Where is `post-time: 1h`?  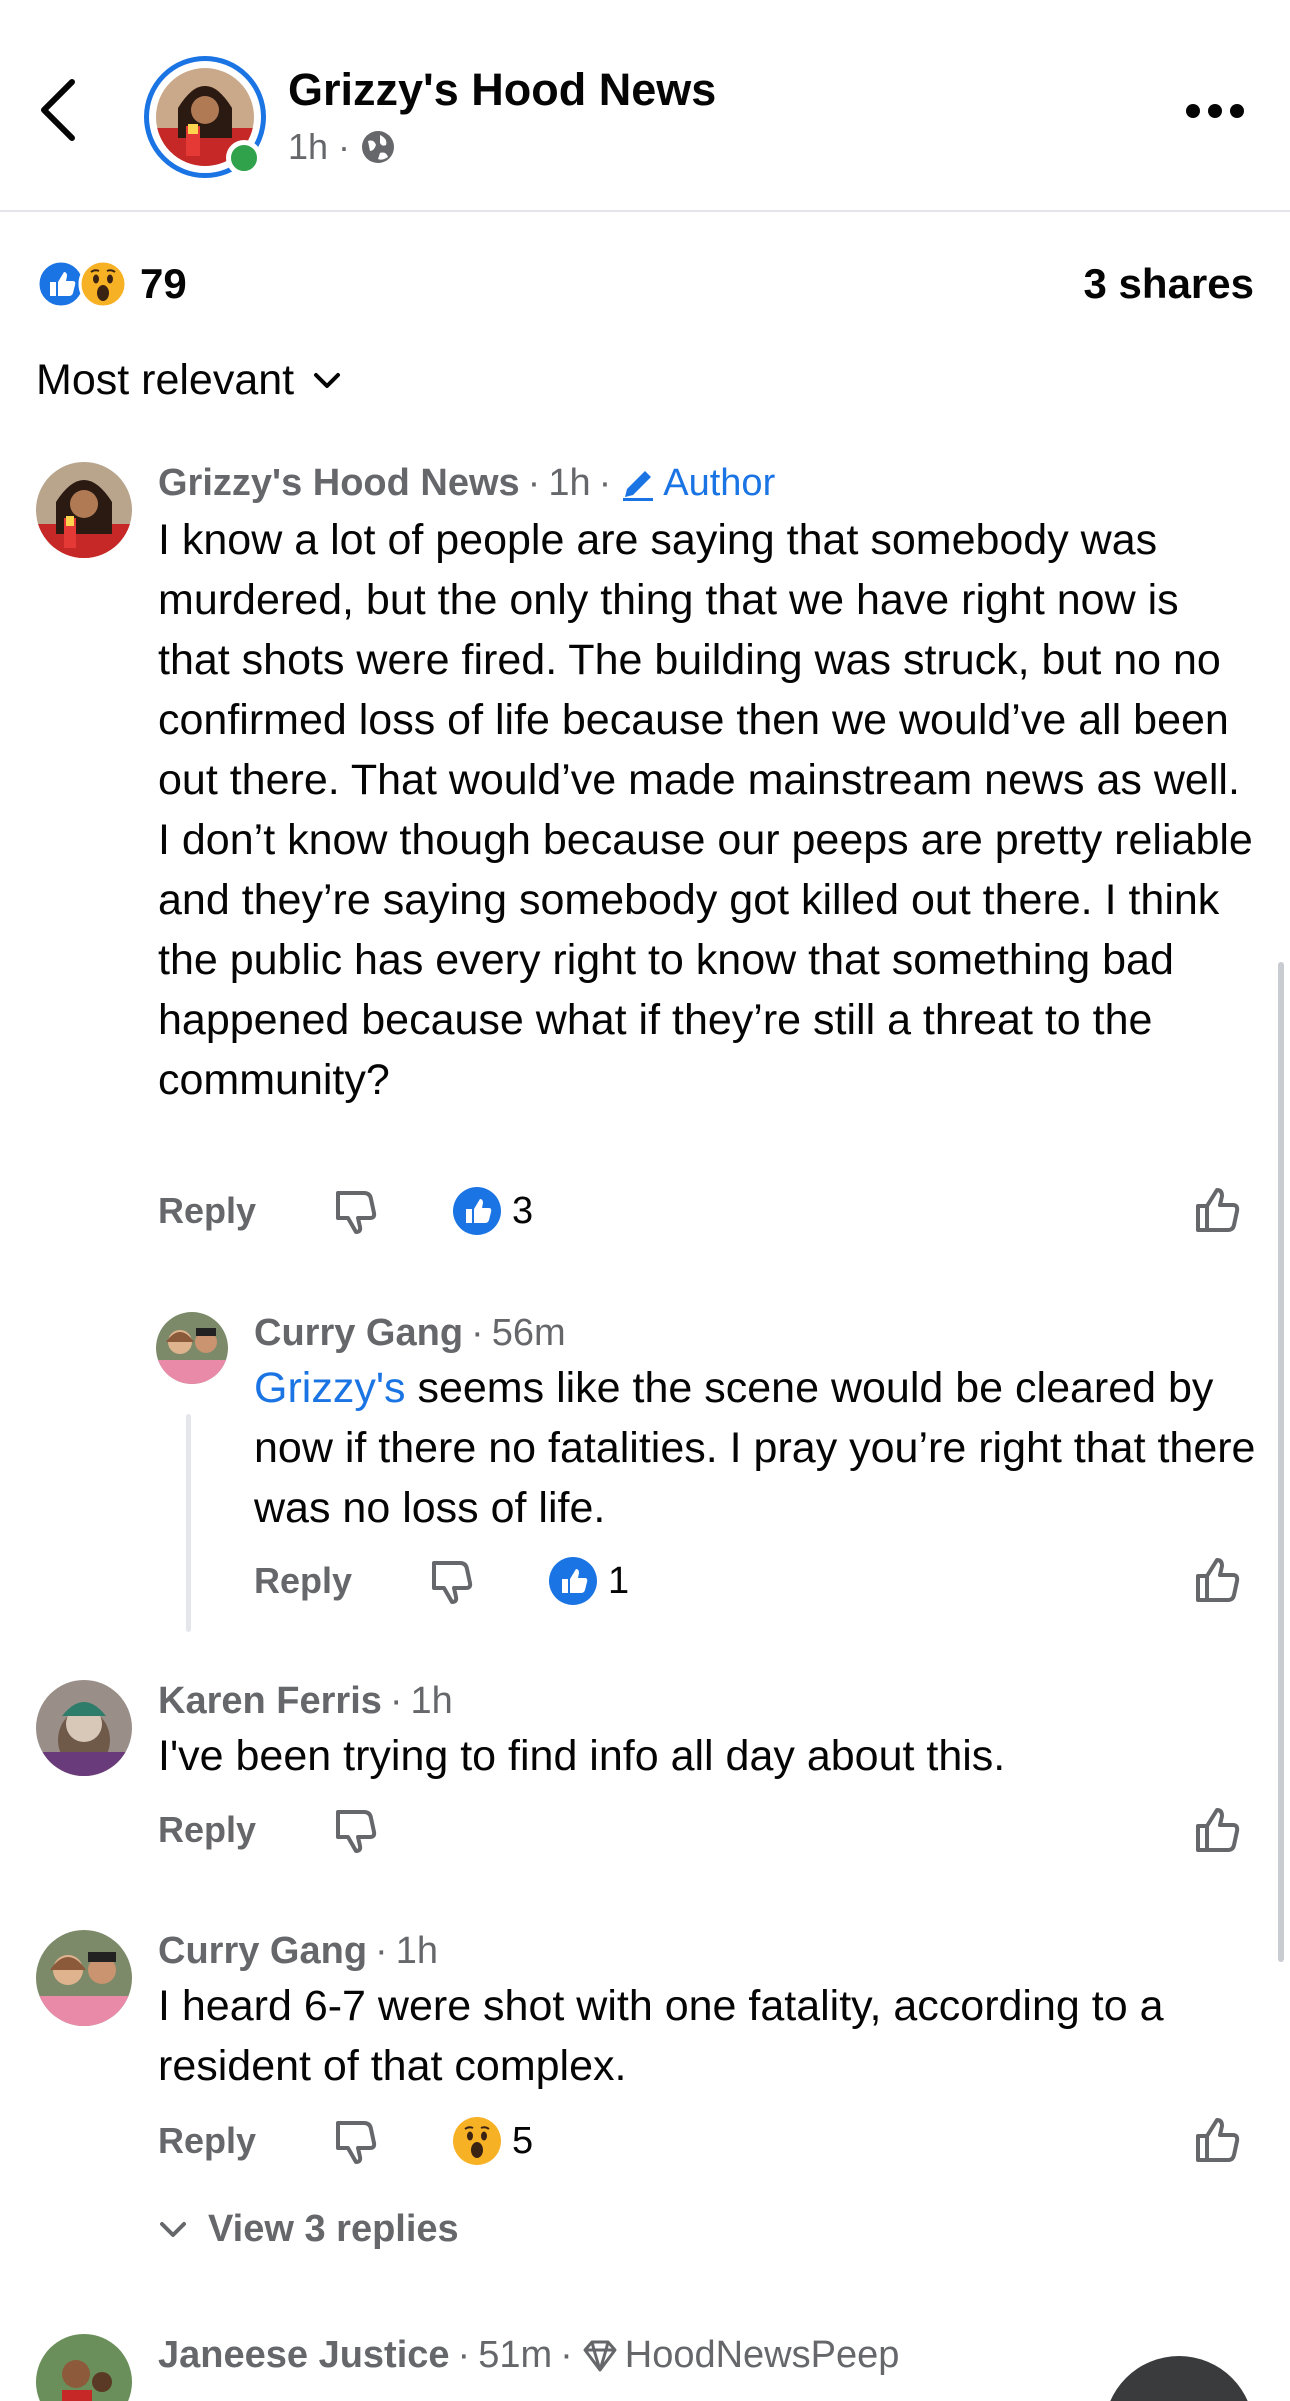
post-time: 1h is located at coordinates (308, 146).